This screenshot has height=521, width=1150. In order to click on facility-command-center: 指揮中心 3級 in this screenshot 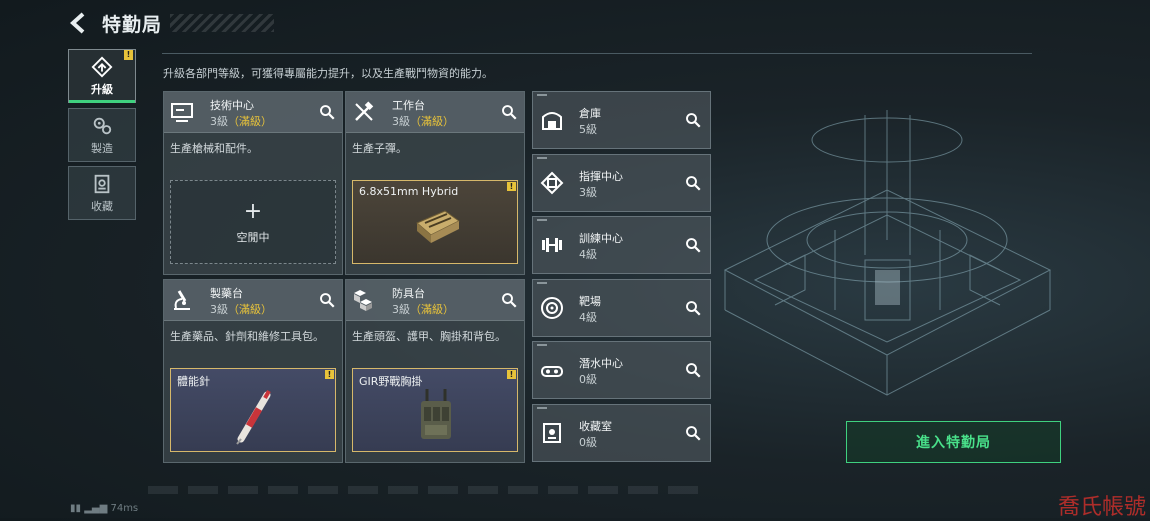, I will do `click(621, 183)`.